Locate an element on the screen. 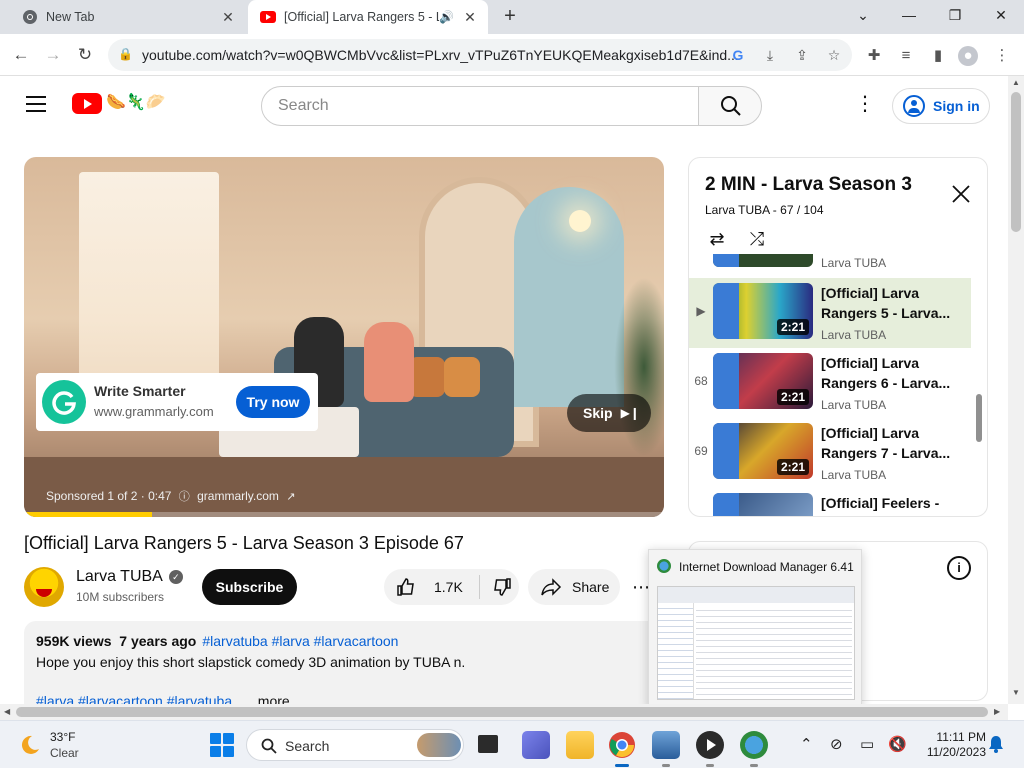 This screenshot has width=1024, height=768. search-button is located at coordinates (730, 106).